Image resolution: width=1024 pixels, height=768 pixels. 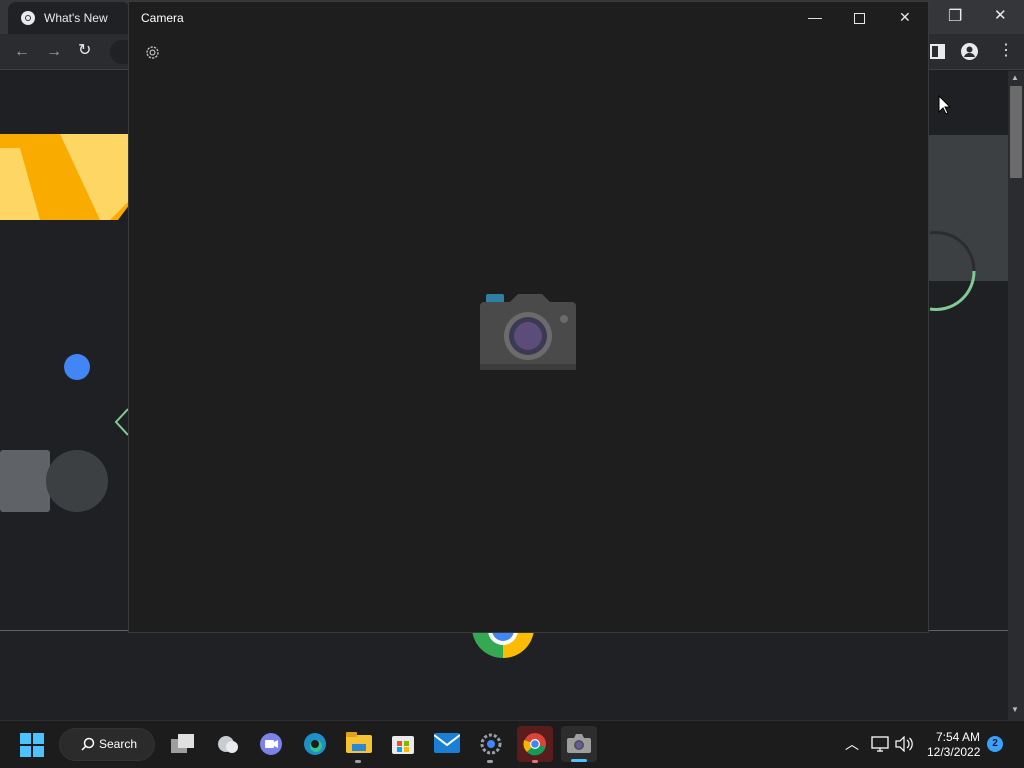 I want to click on minimize-icon: —, so click(x=815, y=17).